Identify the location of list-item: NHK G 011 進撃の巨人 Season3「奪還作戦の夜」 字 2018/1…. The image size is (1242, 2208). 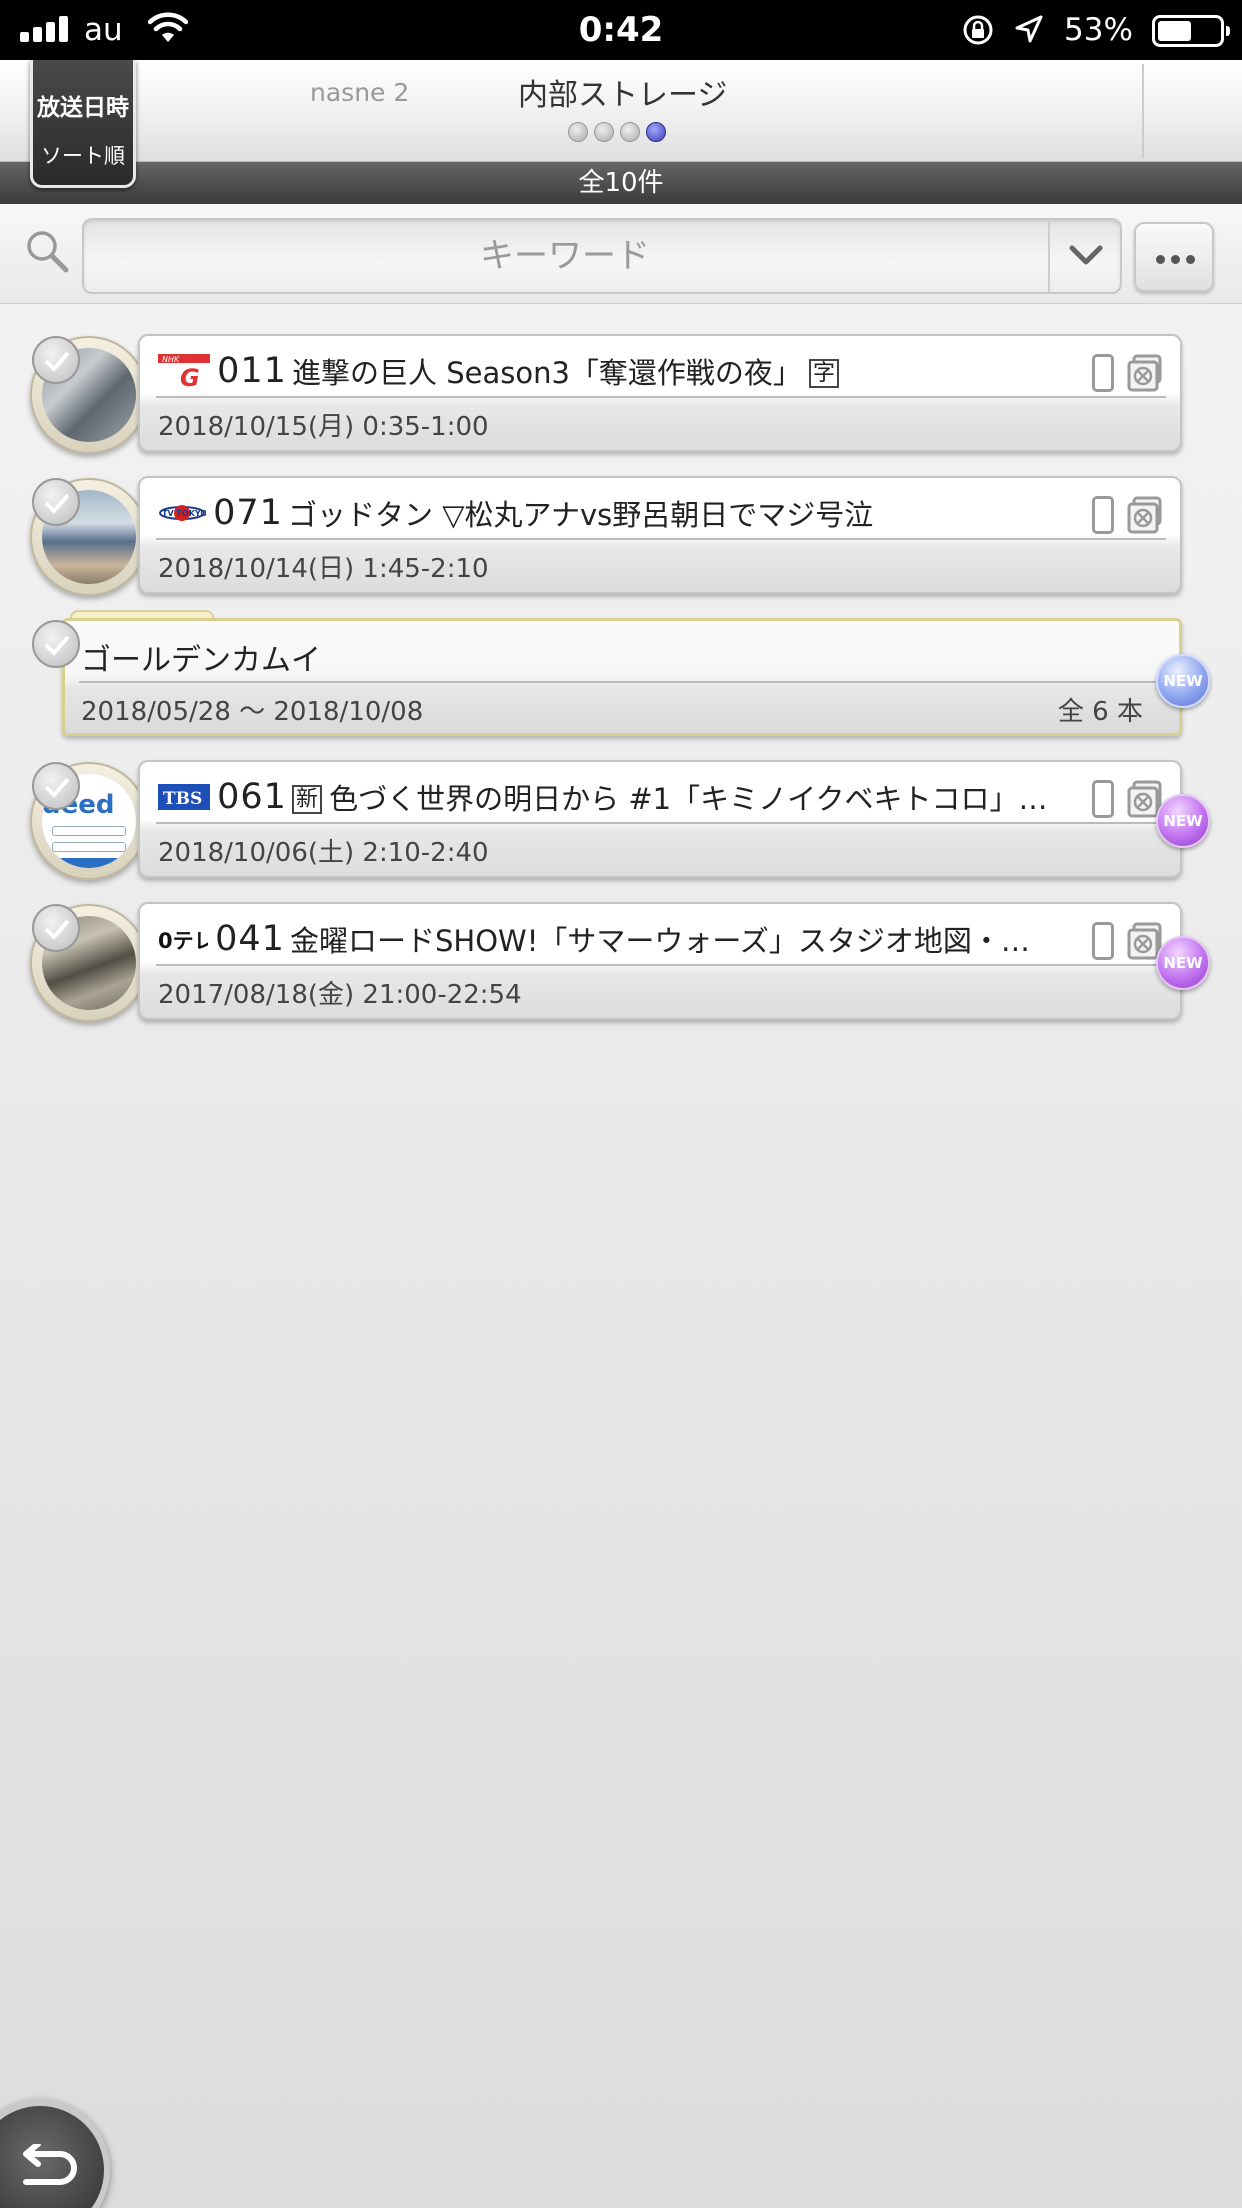
(621, 399).